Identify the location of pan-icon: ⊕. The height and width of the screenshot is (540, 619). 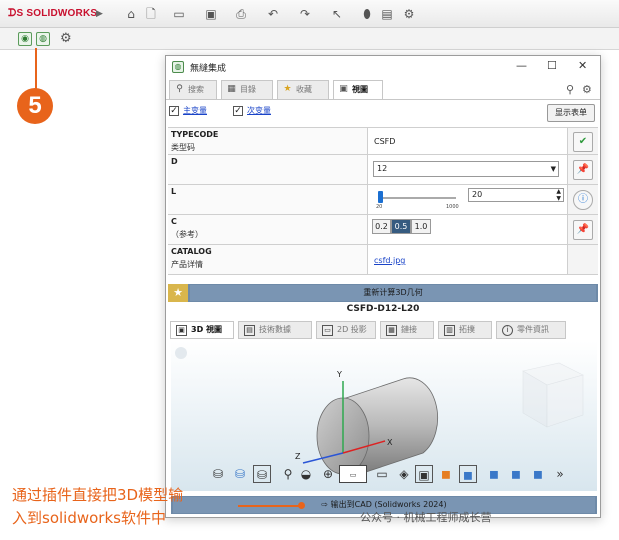
(328, 474).